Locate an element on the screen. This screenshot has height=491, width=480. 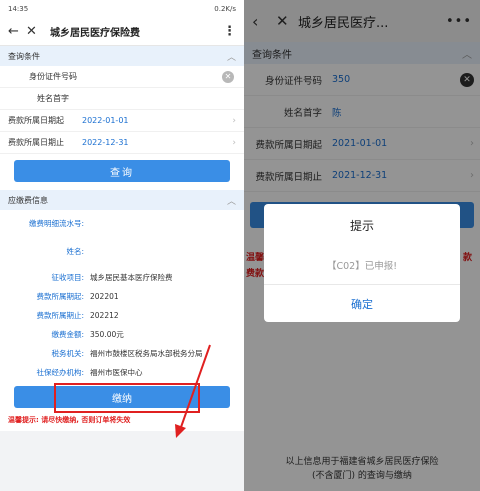
info-key: 税务机关: is located at coordinates (67, 353).